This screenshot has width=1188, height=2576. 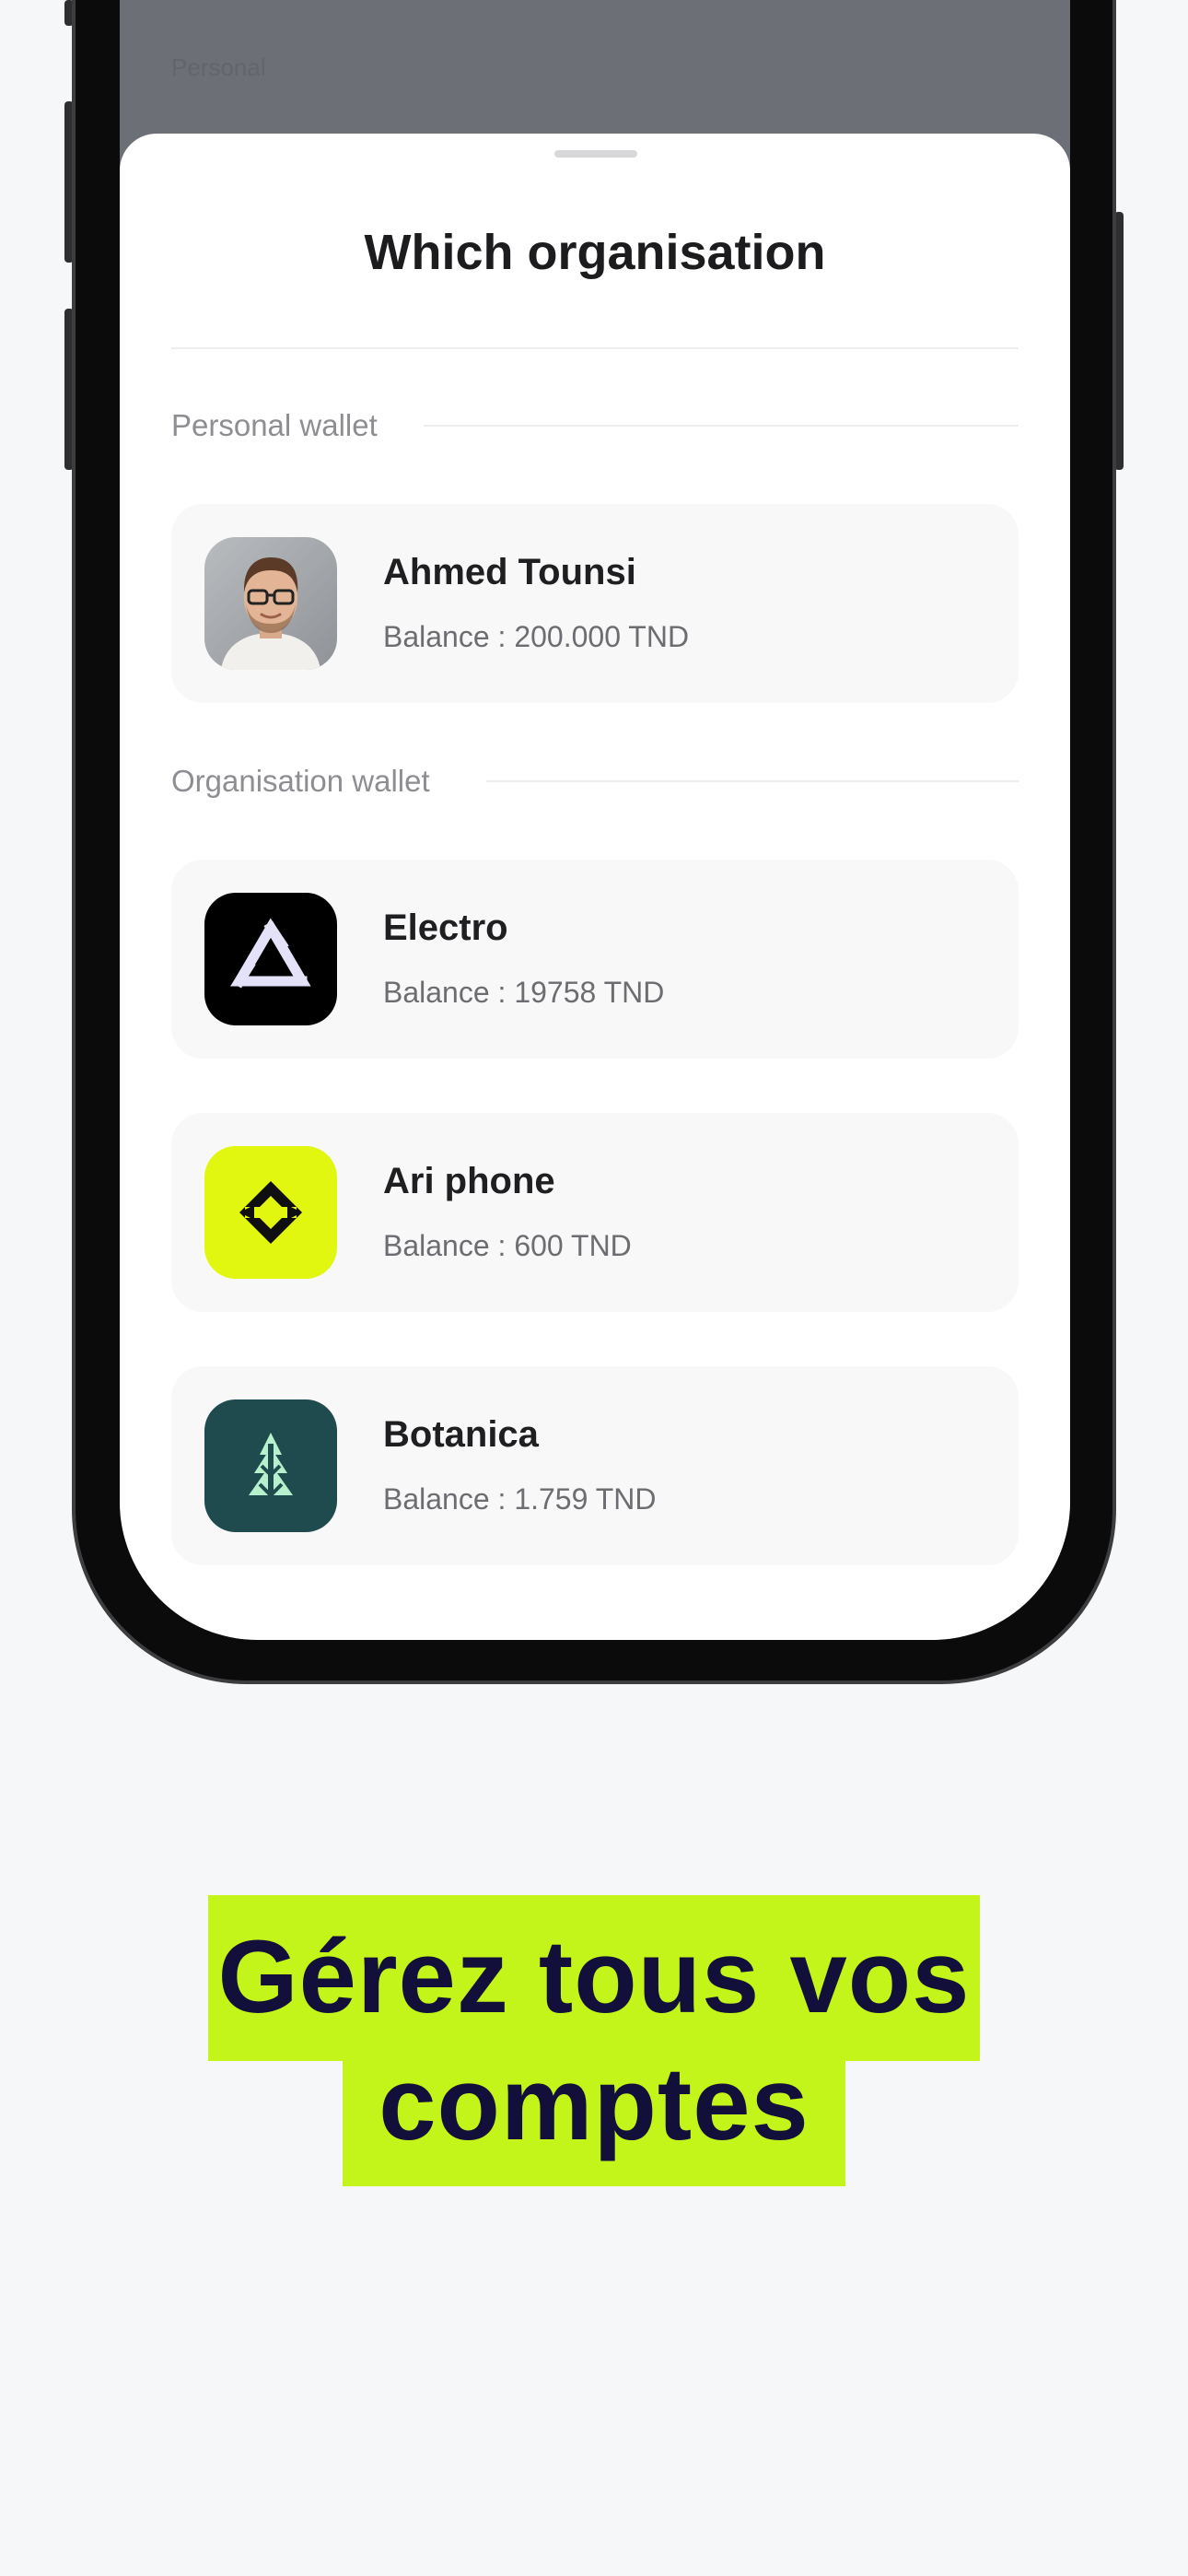 I want to click on user-avatar, so click(x=270, y=603).